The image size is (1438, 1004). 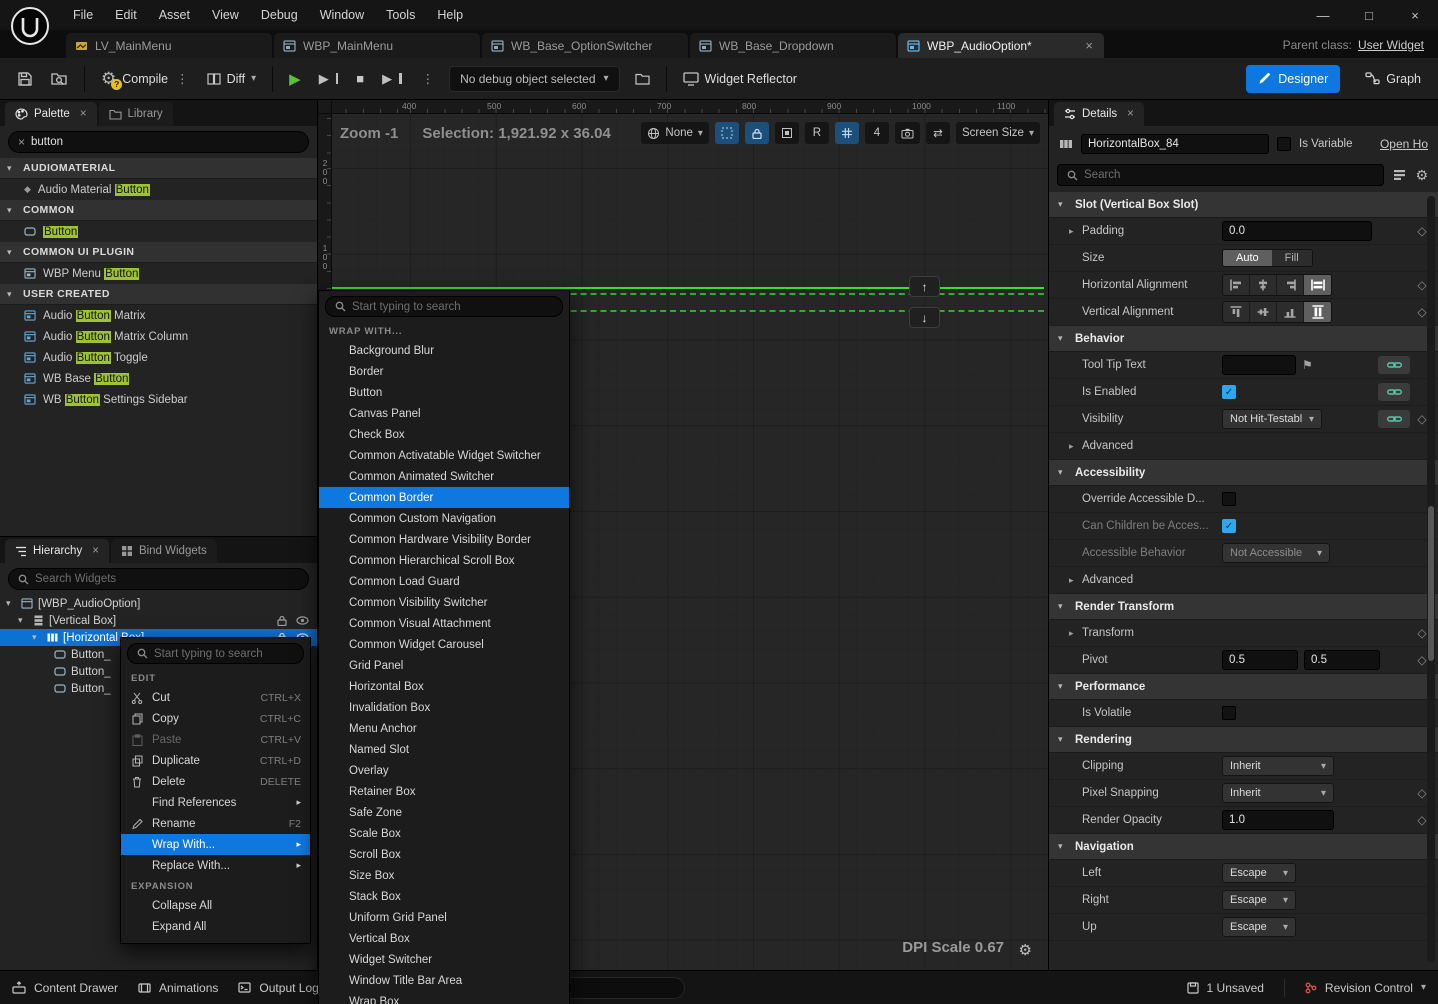 What do you see at coordinates (1243, 473) in the screenshot?
I see `section-accessibility: ▾ Accessibility` at bounding box center [1243, 473].